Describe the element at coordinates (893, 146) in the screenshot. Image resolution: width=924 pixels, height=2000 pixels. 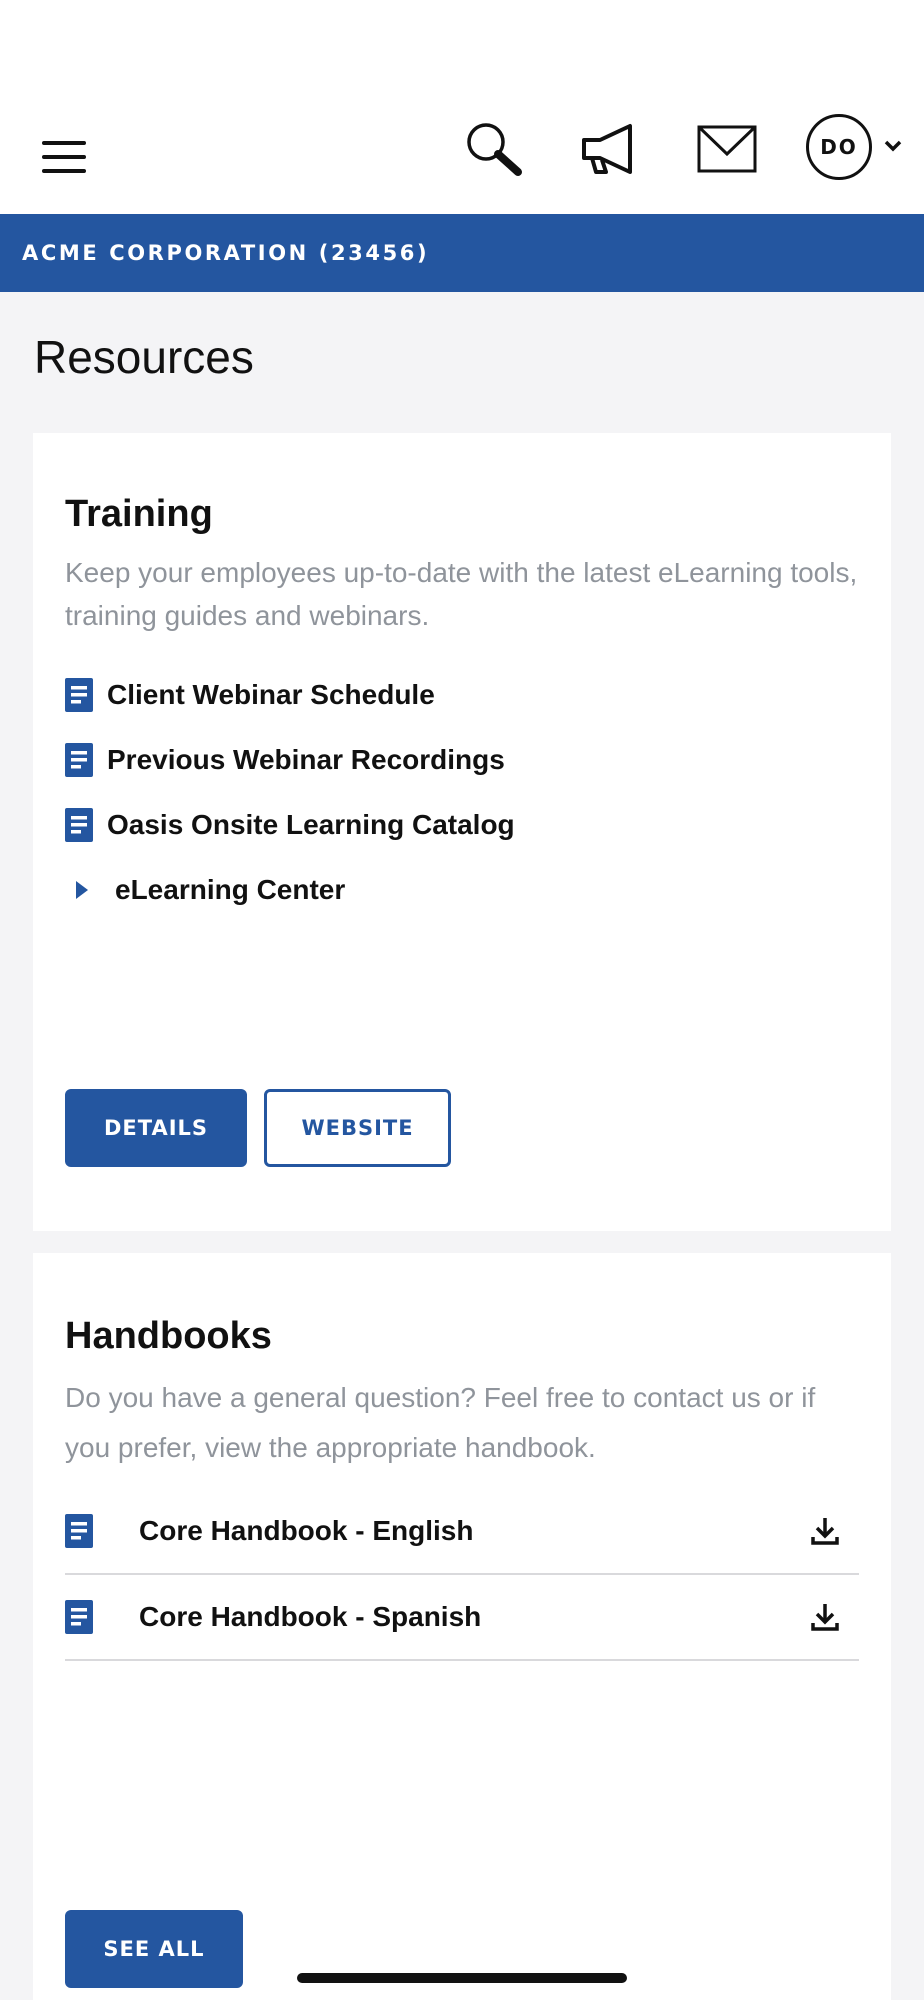
I see `chevron-down-icon` at that location.